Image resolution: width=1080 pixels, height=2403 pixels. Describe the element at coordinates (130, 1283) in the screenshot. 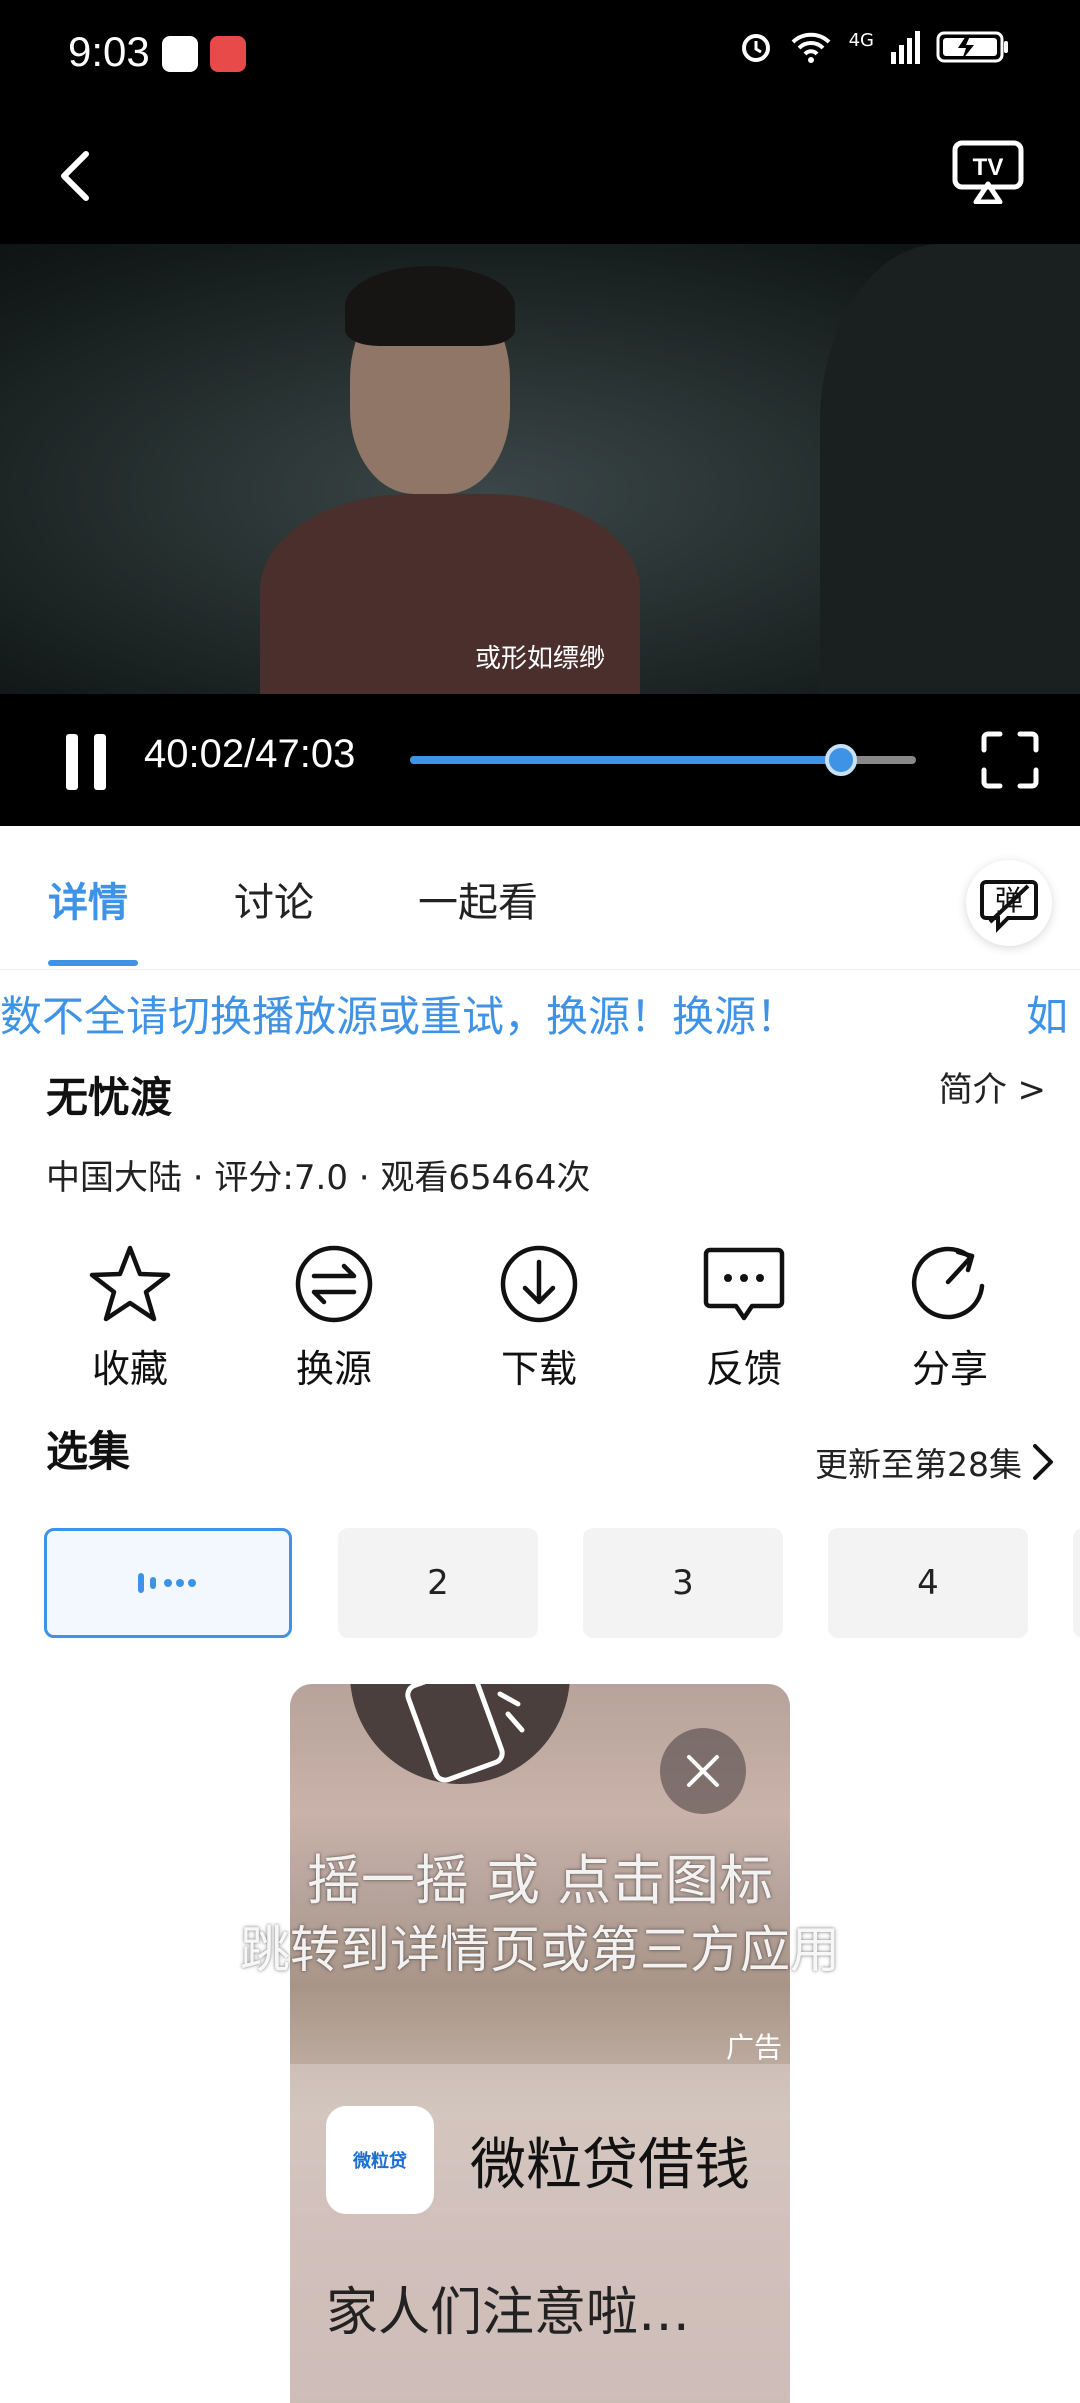

I see `star-icon` at that location.